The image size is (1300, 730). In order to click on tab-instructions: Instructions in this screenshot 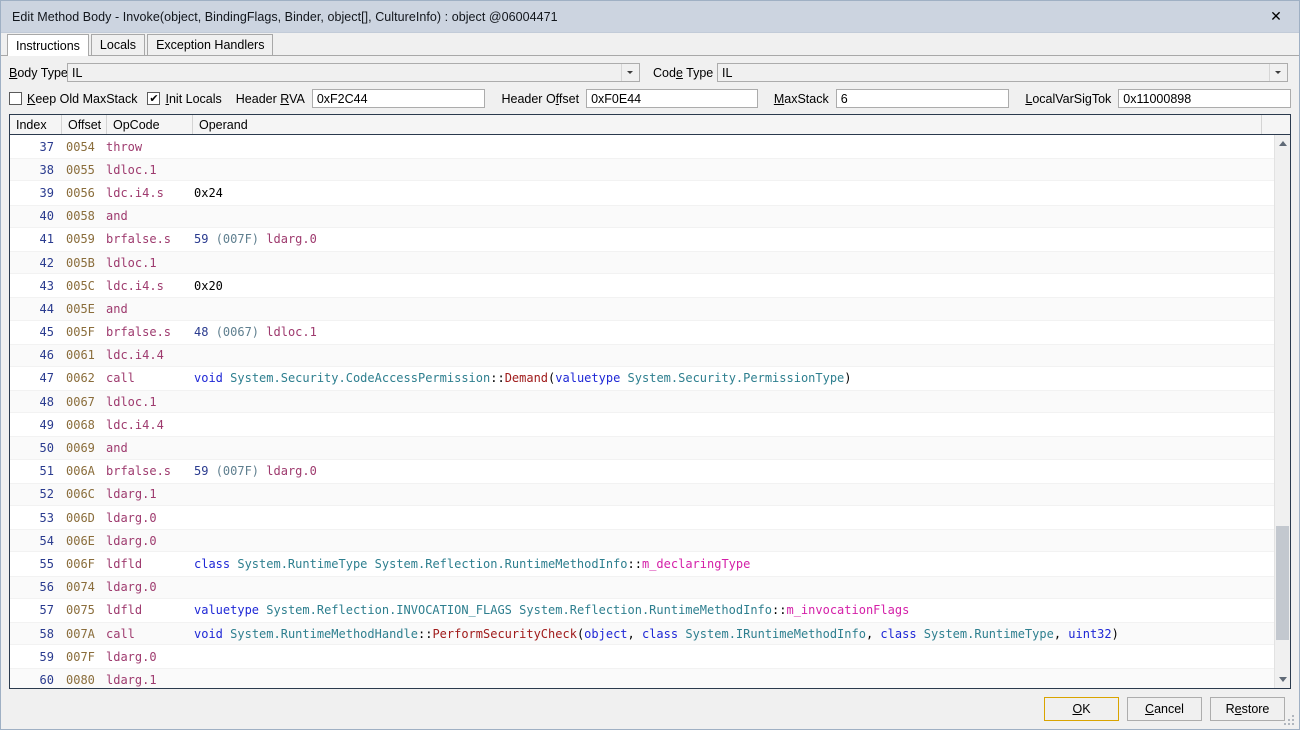, I will do `click(48, 45)`.